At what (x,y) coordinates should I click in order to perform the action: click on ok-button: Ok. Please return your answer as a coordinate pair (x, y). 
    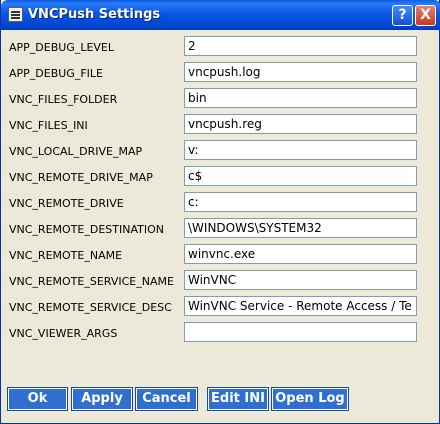
    Looking at the image, I should click on (37, 399).